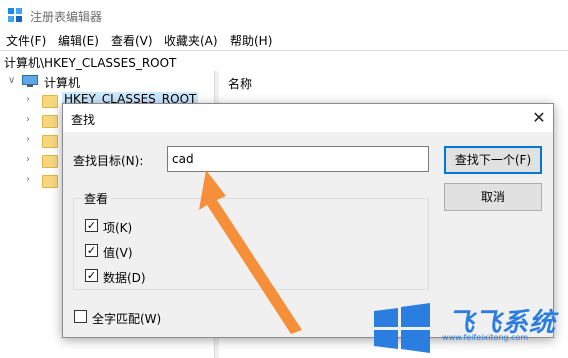 The height and width of the screenshot is (358, 568). What do you see at coordinates (11, 80) in the screenshot?
I see `collapse-chevron-icon: ∨` at bounding box center [11, 80].